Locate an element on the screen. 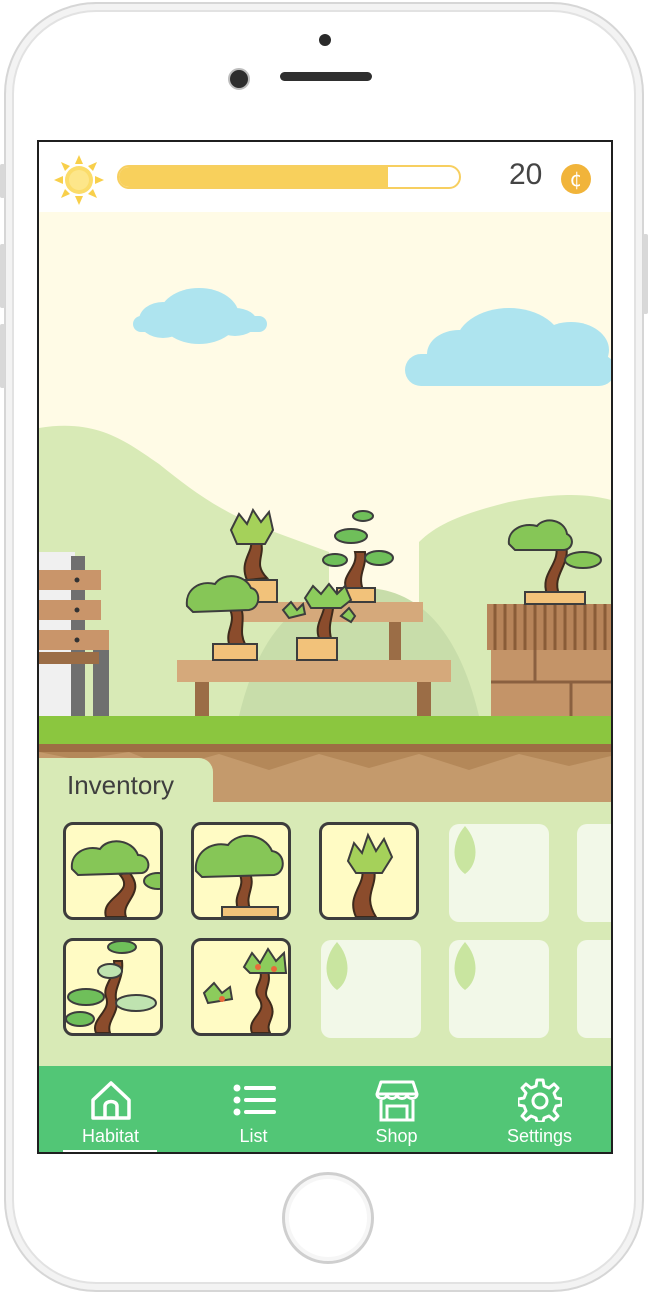 Image resolution: width=648 pixels, height=1296 pixels. inventory-title: Inventory is located at coordinates (120, 785).